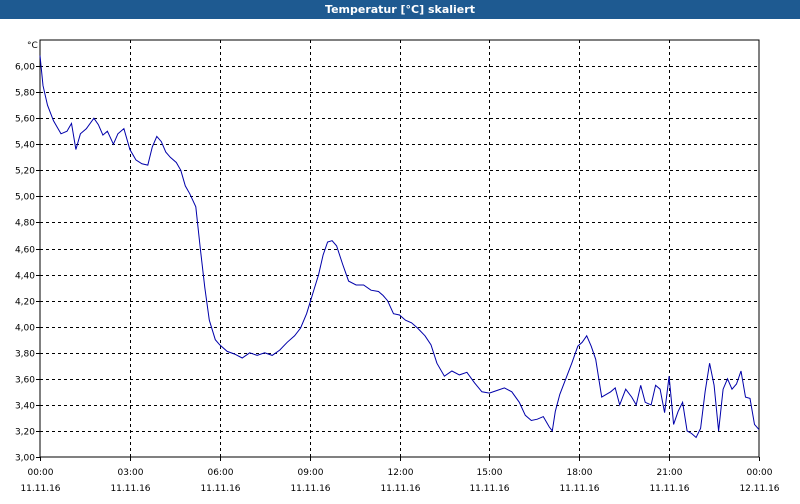  What do you see at coordinates (131, 473) in the screenshot?
I see `x-tick-time-label: 03:00` at bounding box center [131, 473].